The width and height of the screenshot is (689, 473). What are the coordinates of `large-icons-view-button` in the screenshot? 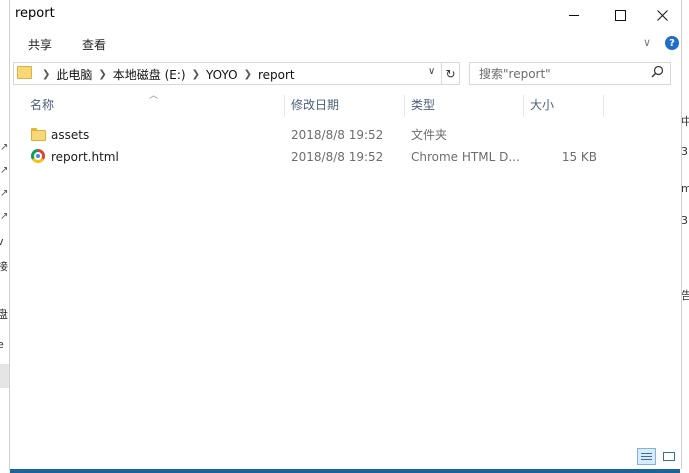 It's located at (669, 456).